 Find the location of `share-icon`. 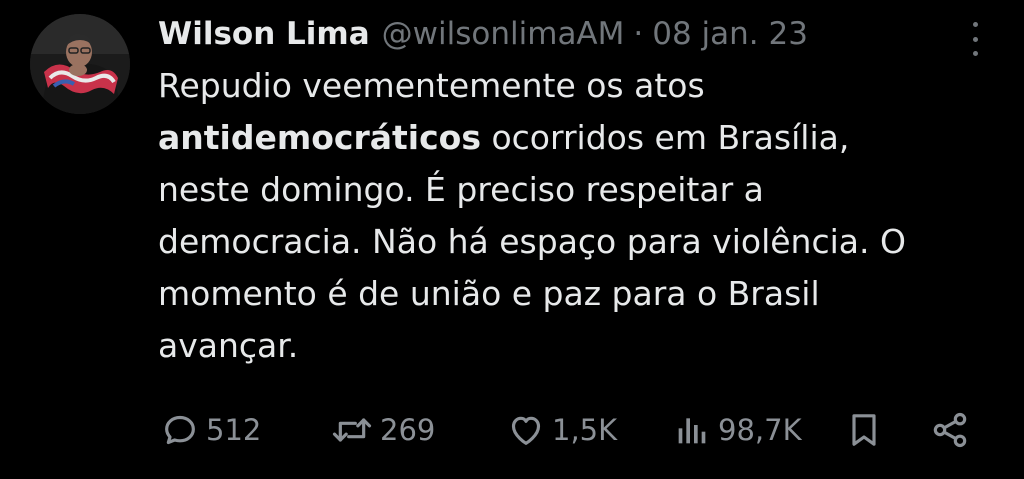

share-icon is located at coordinates (950, 430).